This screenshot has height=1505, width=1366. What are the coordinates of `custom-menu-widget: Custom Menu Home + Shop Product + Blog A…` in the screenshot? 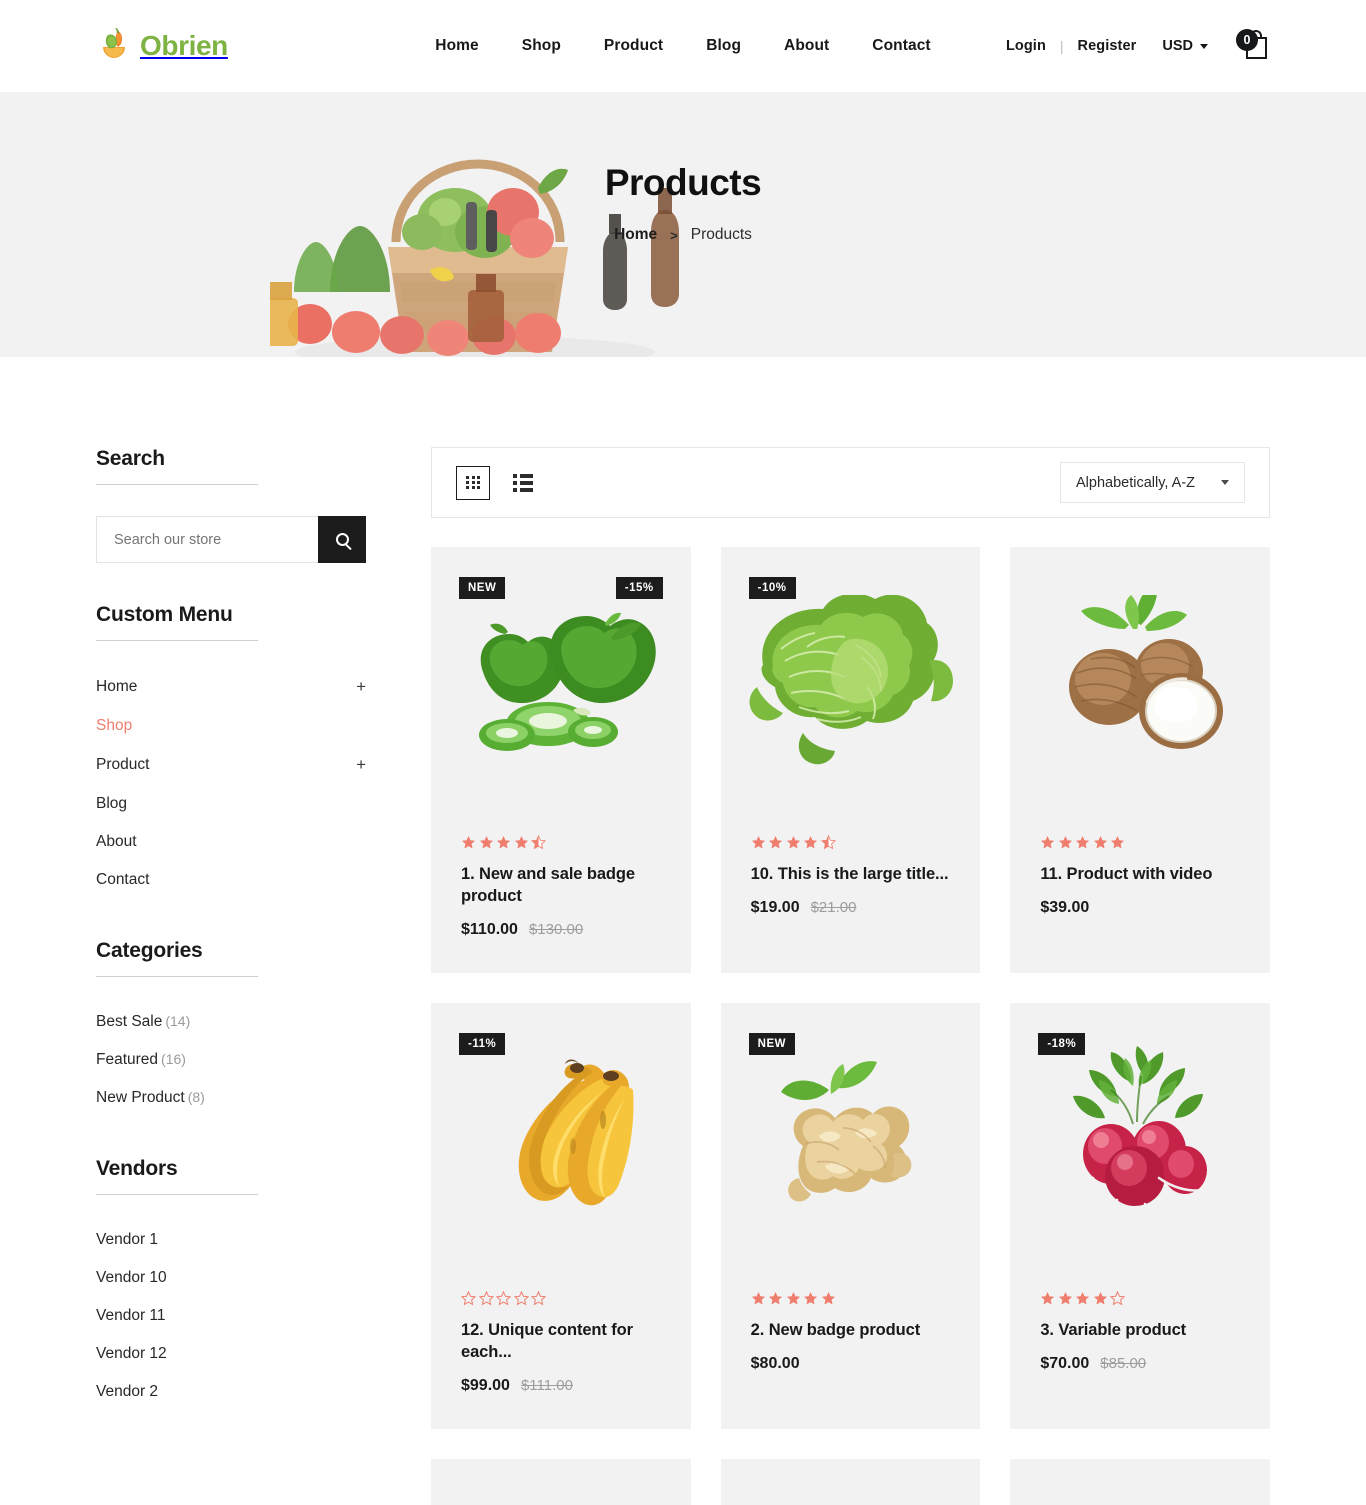 It's located at (246, 751).